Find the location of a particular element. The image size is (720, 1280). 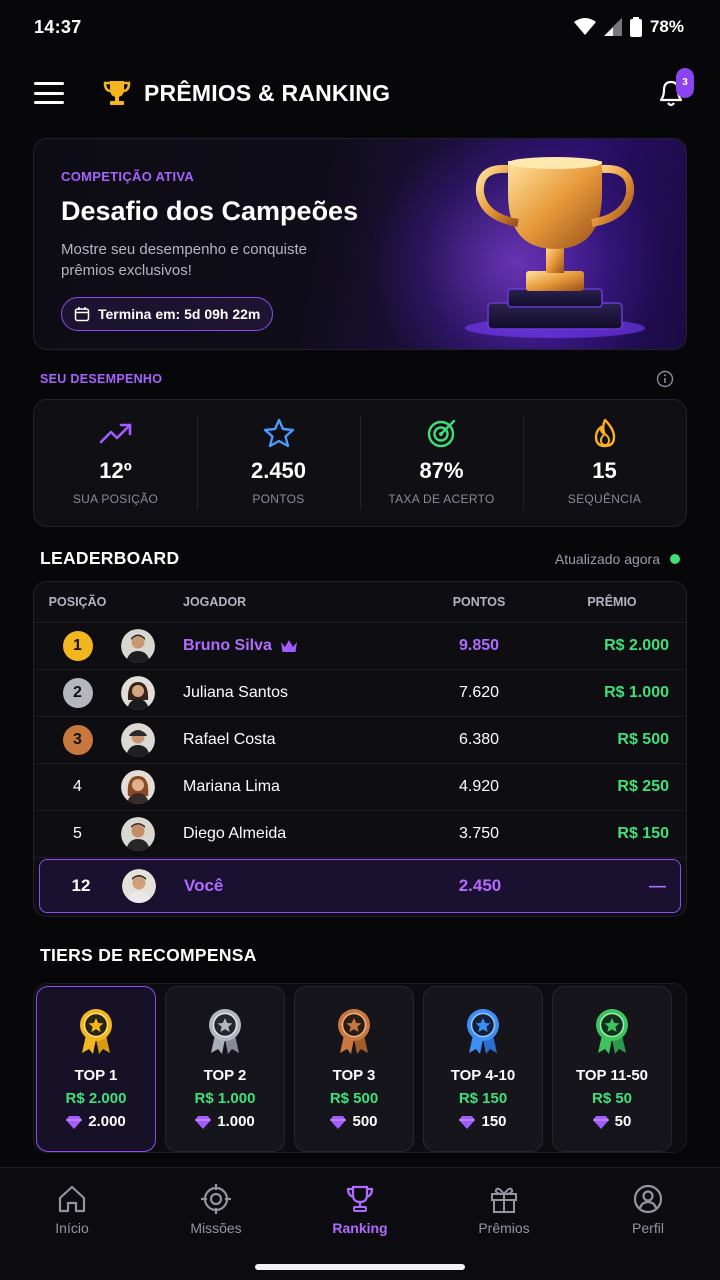

position-number: 5 is located at coordinates (77, 833).